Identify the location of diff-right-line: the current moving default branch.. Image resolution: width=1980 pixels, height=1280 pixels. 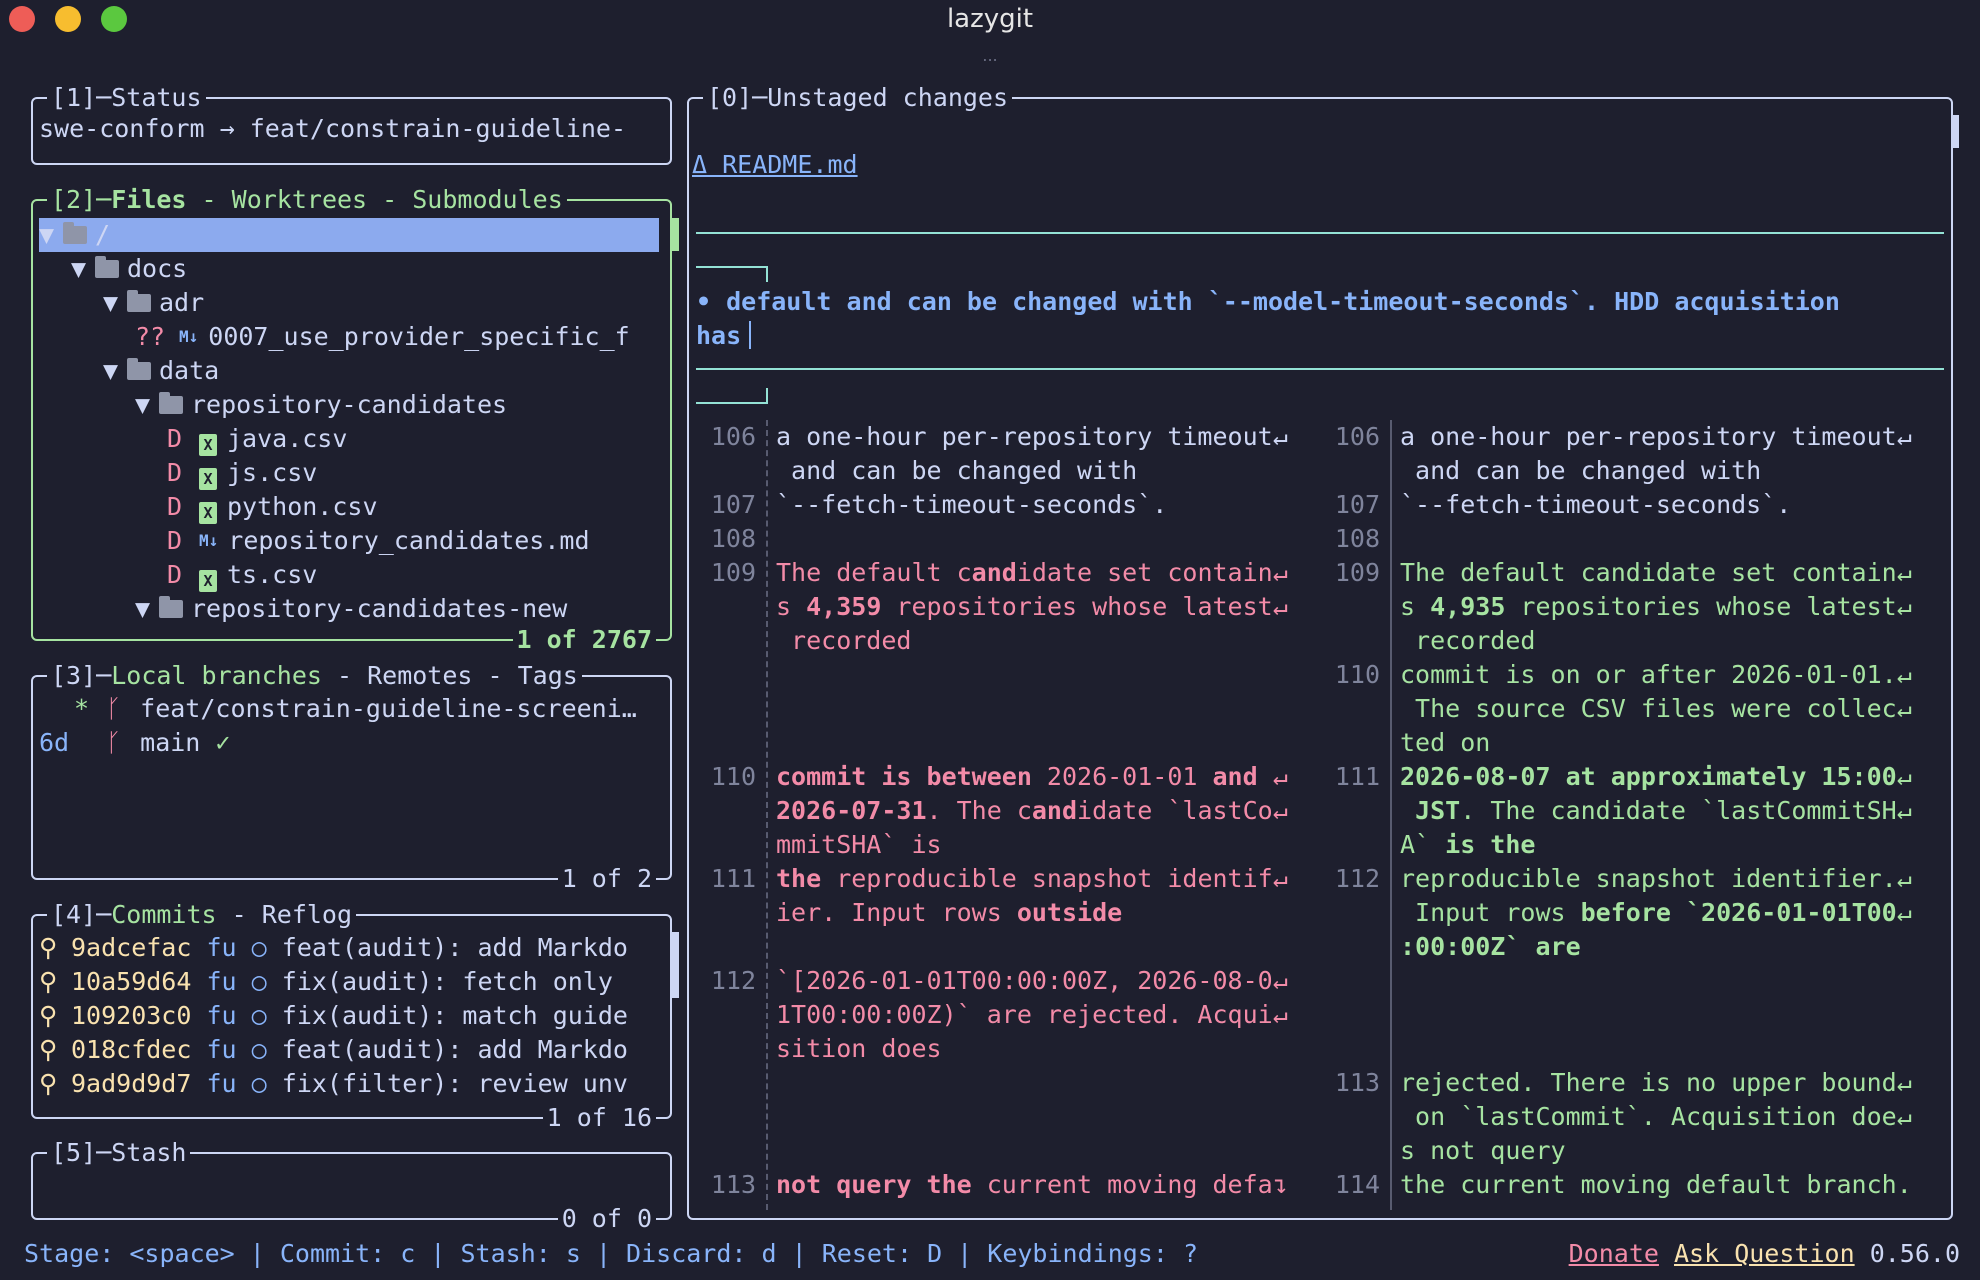
(1674, 1185).